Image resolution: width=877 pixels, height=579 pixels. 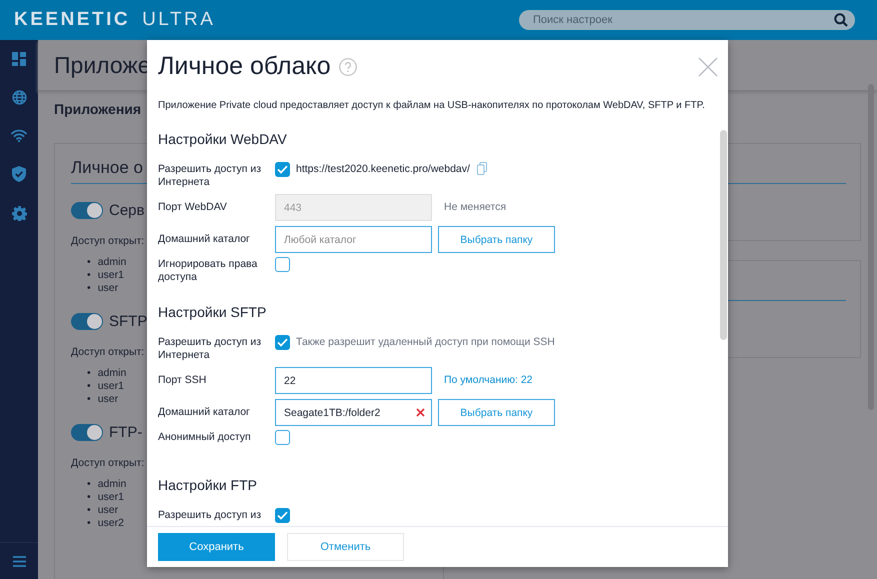 I want to click on tab: Приложения, so click(x=98, y=113).